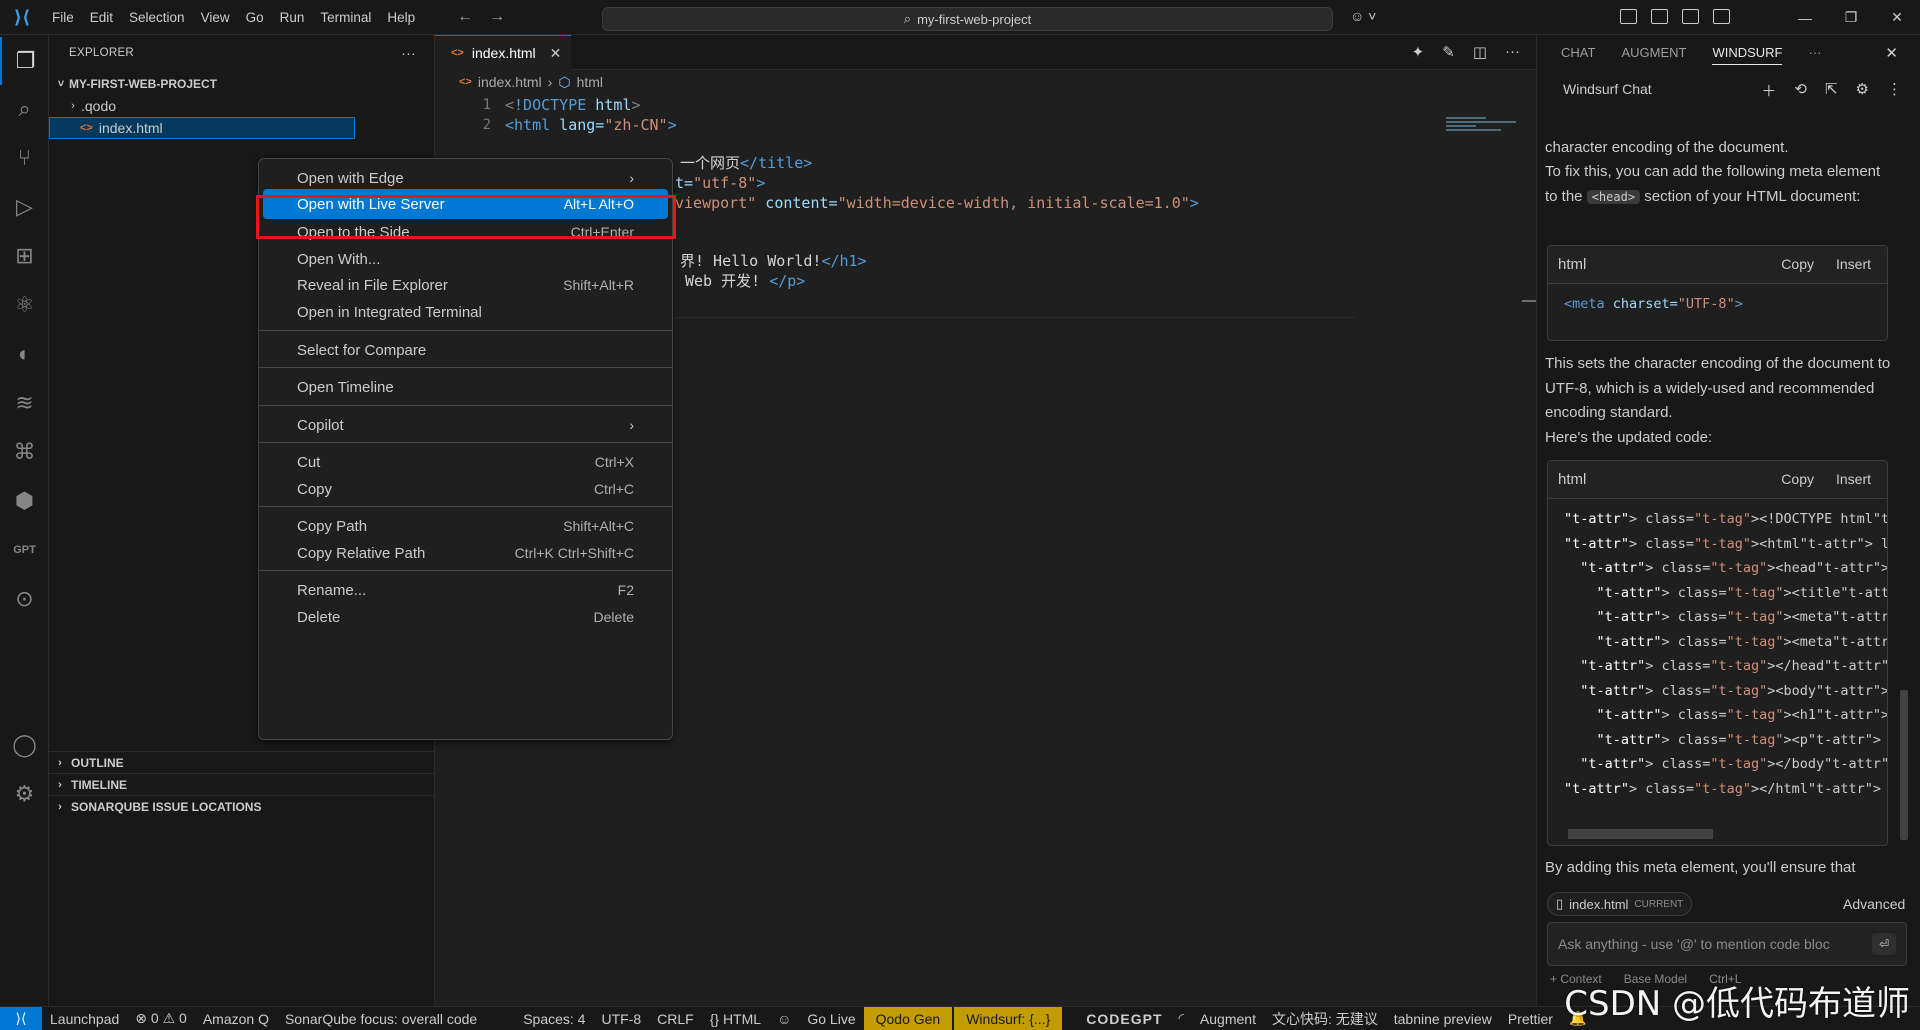  I want to click on send-icon: ⏎, so click(1884, 944).